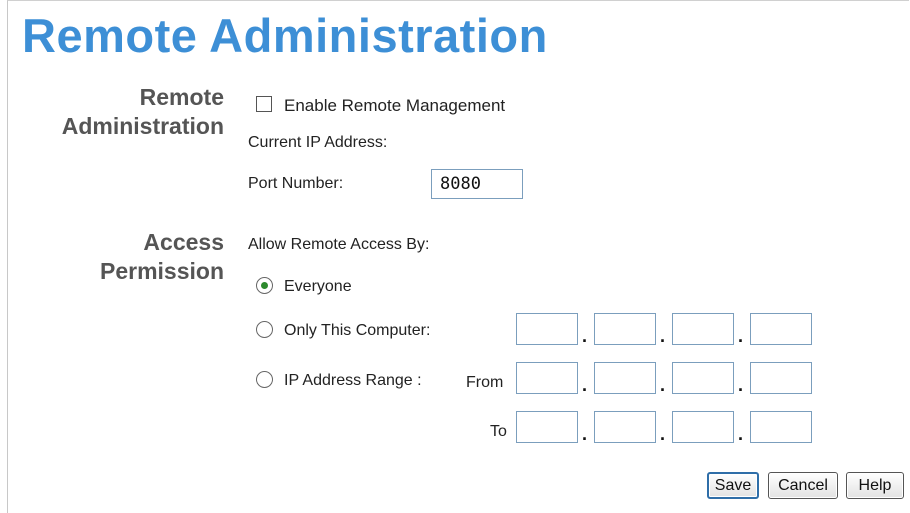 This screenshot has width=910, height=513. I want to click on port-number-input: 8080, so click(477, 184).